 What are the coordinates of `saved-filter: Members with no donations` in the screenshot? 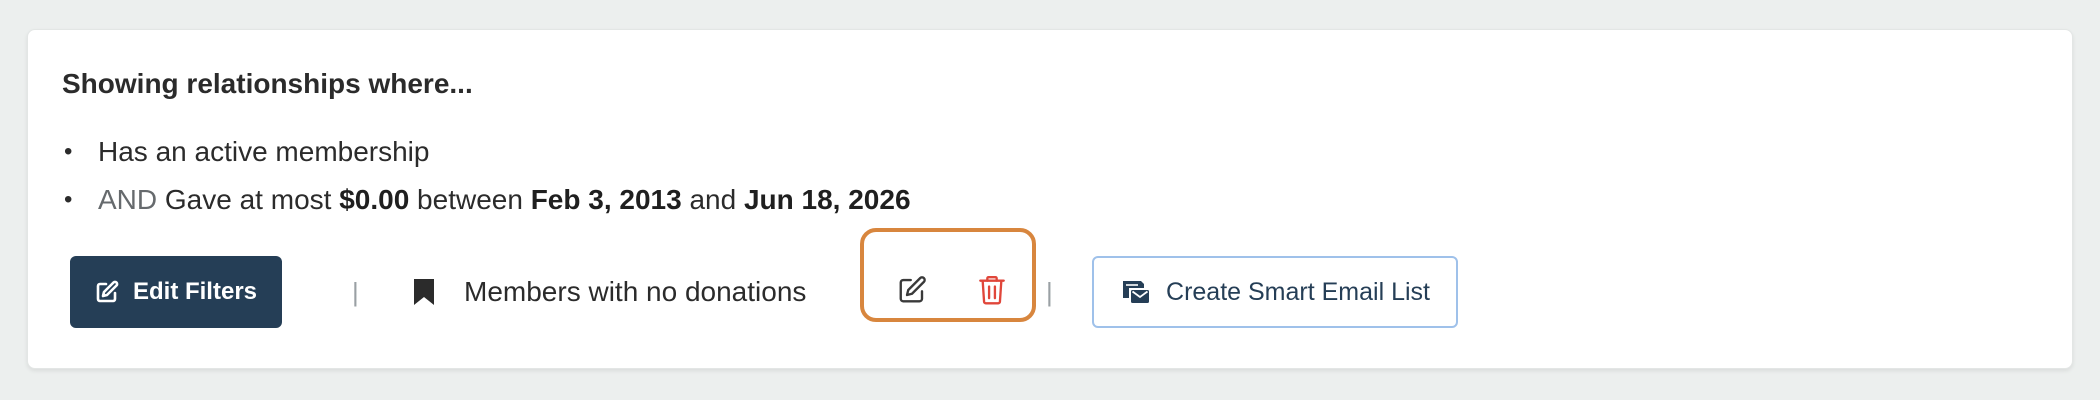 It's located at (609, 292).